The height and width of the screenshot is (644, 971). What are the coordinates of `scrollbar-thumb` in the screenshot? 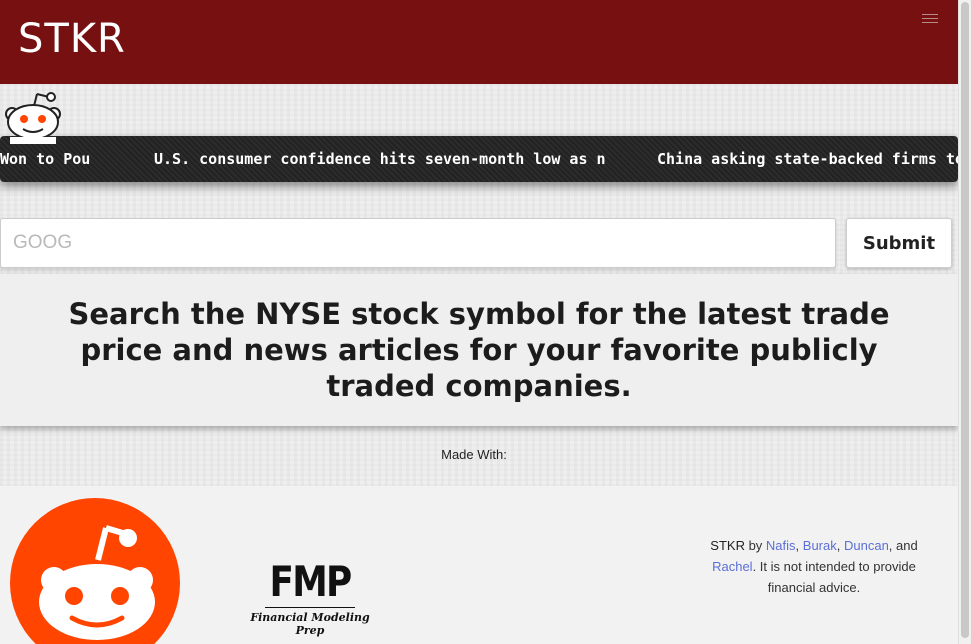 It's located at (965, 320).